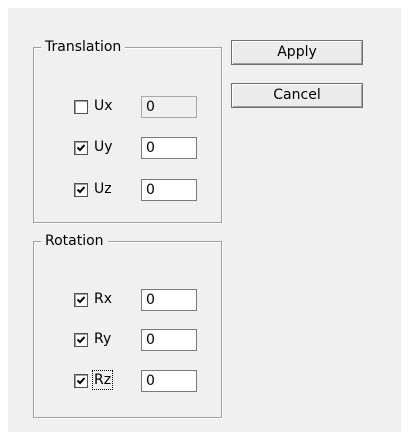 The image size is (408, 437). What do you see at coordinates (103, 106) in the screenshot?
I see `ux-label: Ux` at bounding box center [103, 106].